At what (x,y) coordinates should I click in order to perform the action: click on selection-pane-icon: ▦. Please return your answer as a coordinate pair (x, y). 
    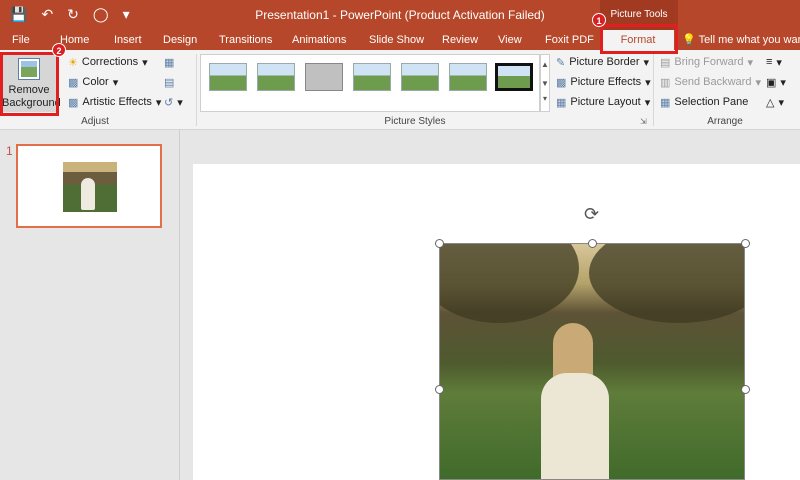
    Looking at the image, I should click on (665, 102).